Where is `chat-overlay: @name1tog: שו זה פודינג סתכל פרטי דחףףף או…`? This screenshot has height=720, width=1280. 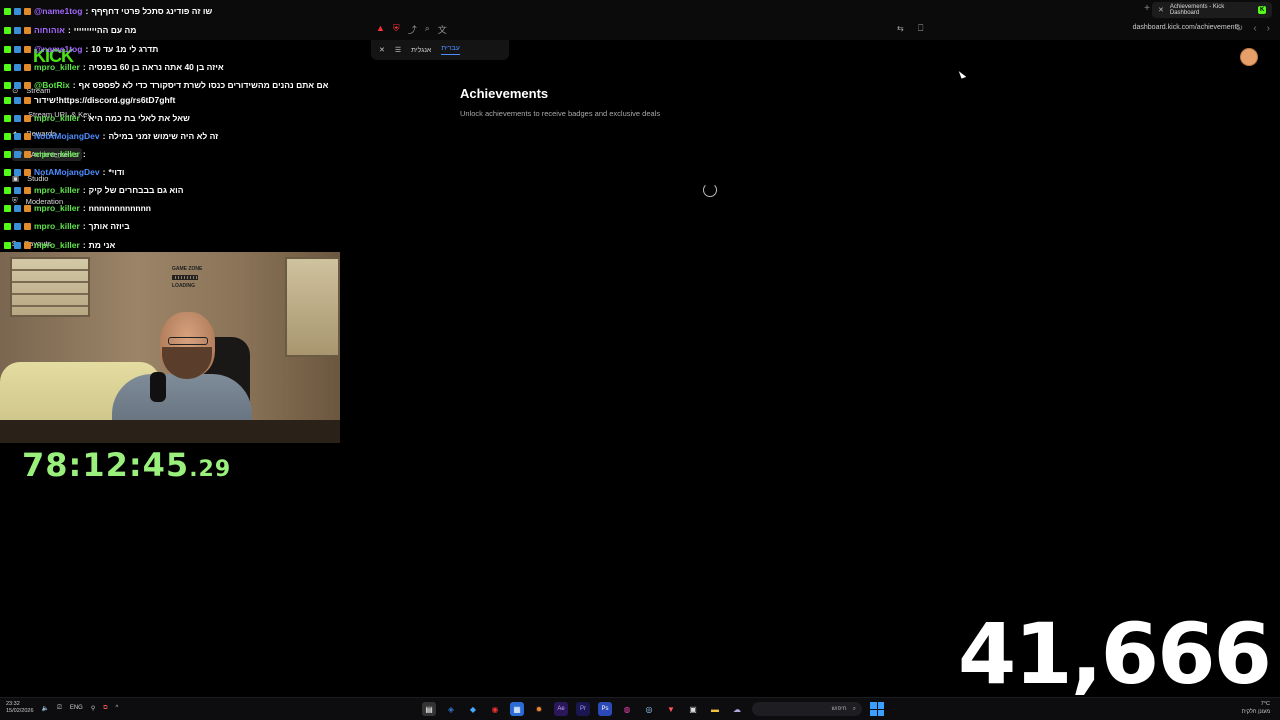 chat-overlay: @name1tog: שו זה פודינג סתכל פרטי דחףףף או… is located at coordinates (172, 127).